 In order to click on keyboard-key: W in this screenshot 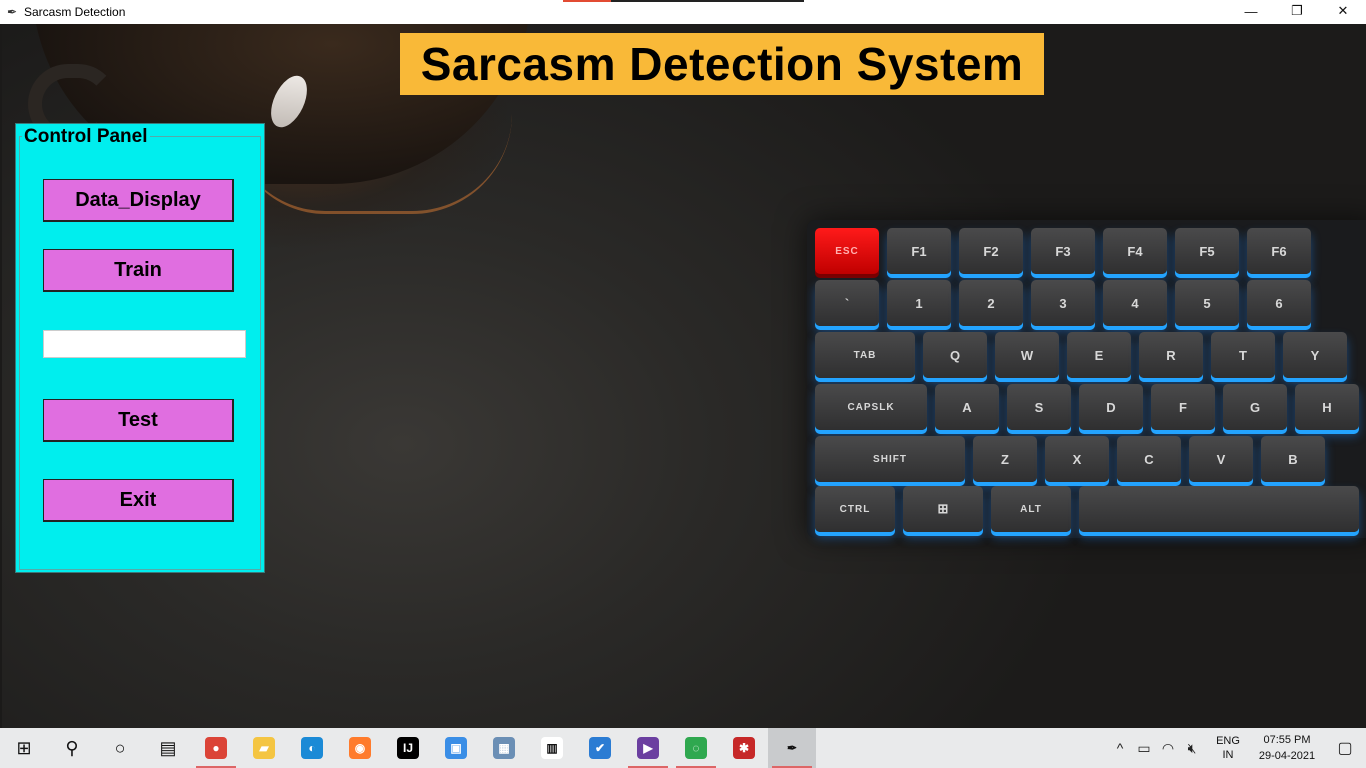, I will do `click(1027, 355)`.